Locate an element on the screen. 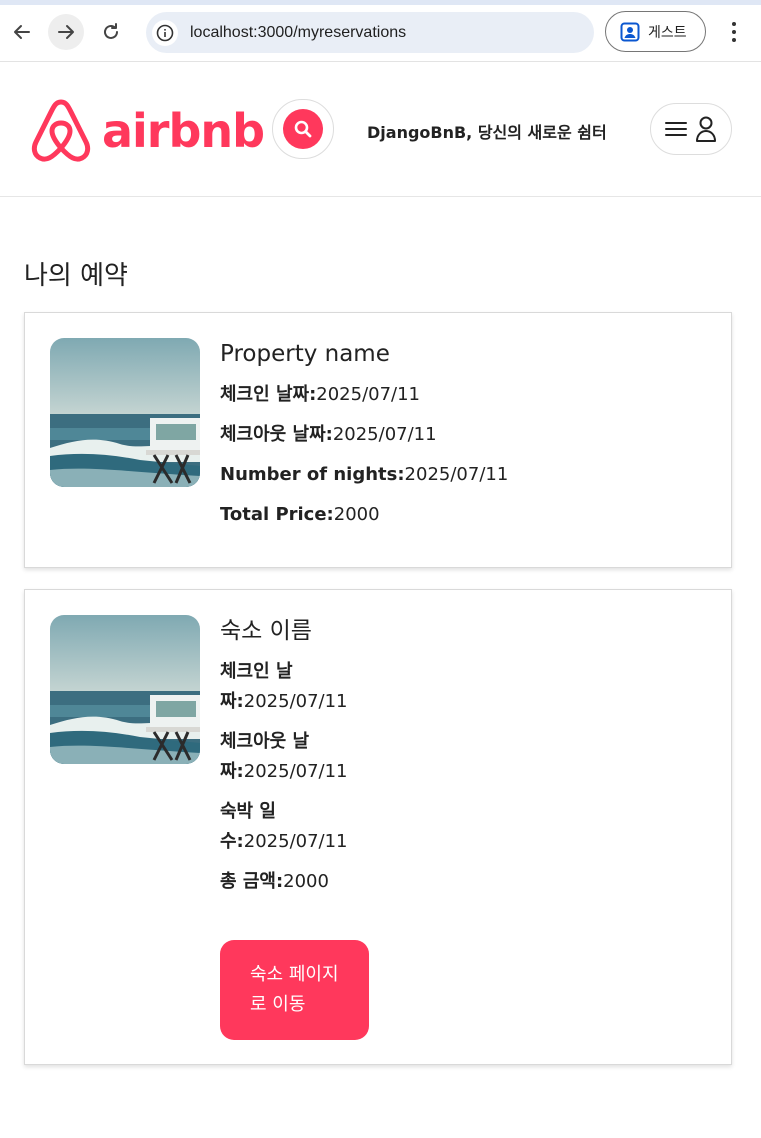 Image resolution: width=761 pixels, height=1138 pixels. reload-button is located at coordinates (111, 32).